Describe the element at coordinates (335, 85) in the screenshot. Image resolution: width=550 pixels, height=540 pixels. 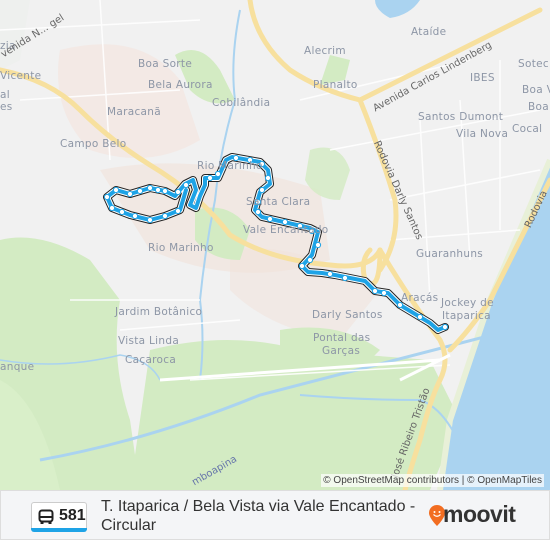
I see `place-label: Planalto` at that location.